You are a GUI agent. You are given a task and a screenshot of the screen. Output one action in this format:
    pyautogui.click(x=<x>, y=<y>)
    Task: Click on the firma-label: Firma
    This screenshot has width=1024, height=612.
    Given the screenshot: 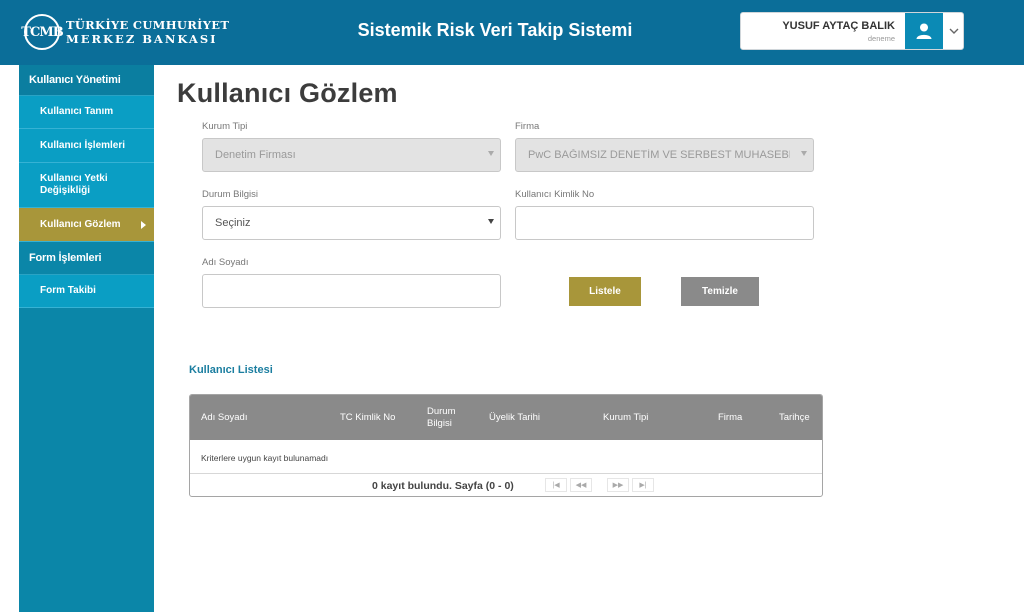 What is the action you would take?
    pyautogui.click(x=527, y=126)
    